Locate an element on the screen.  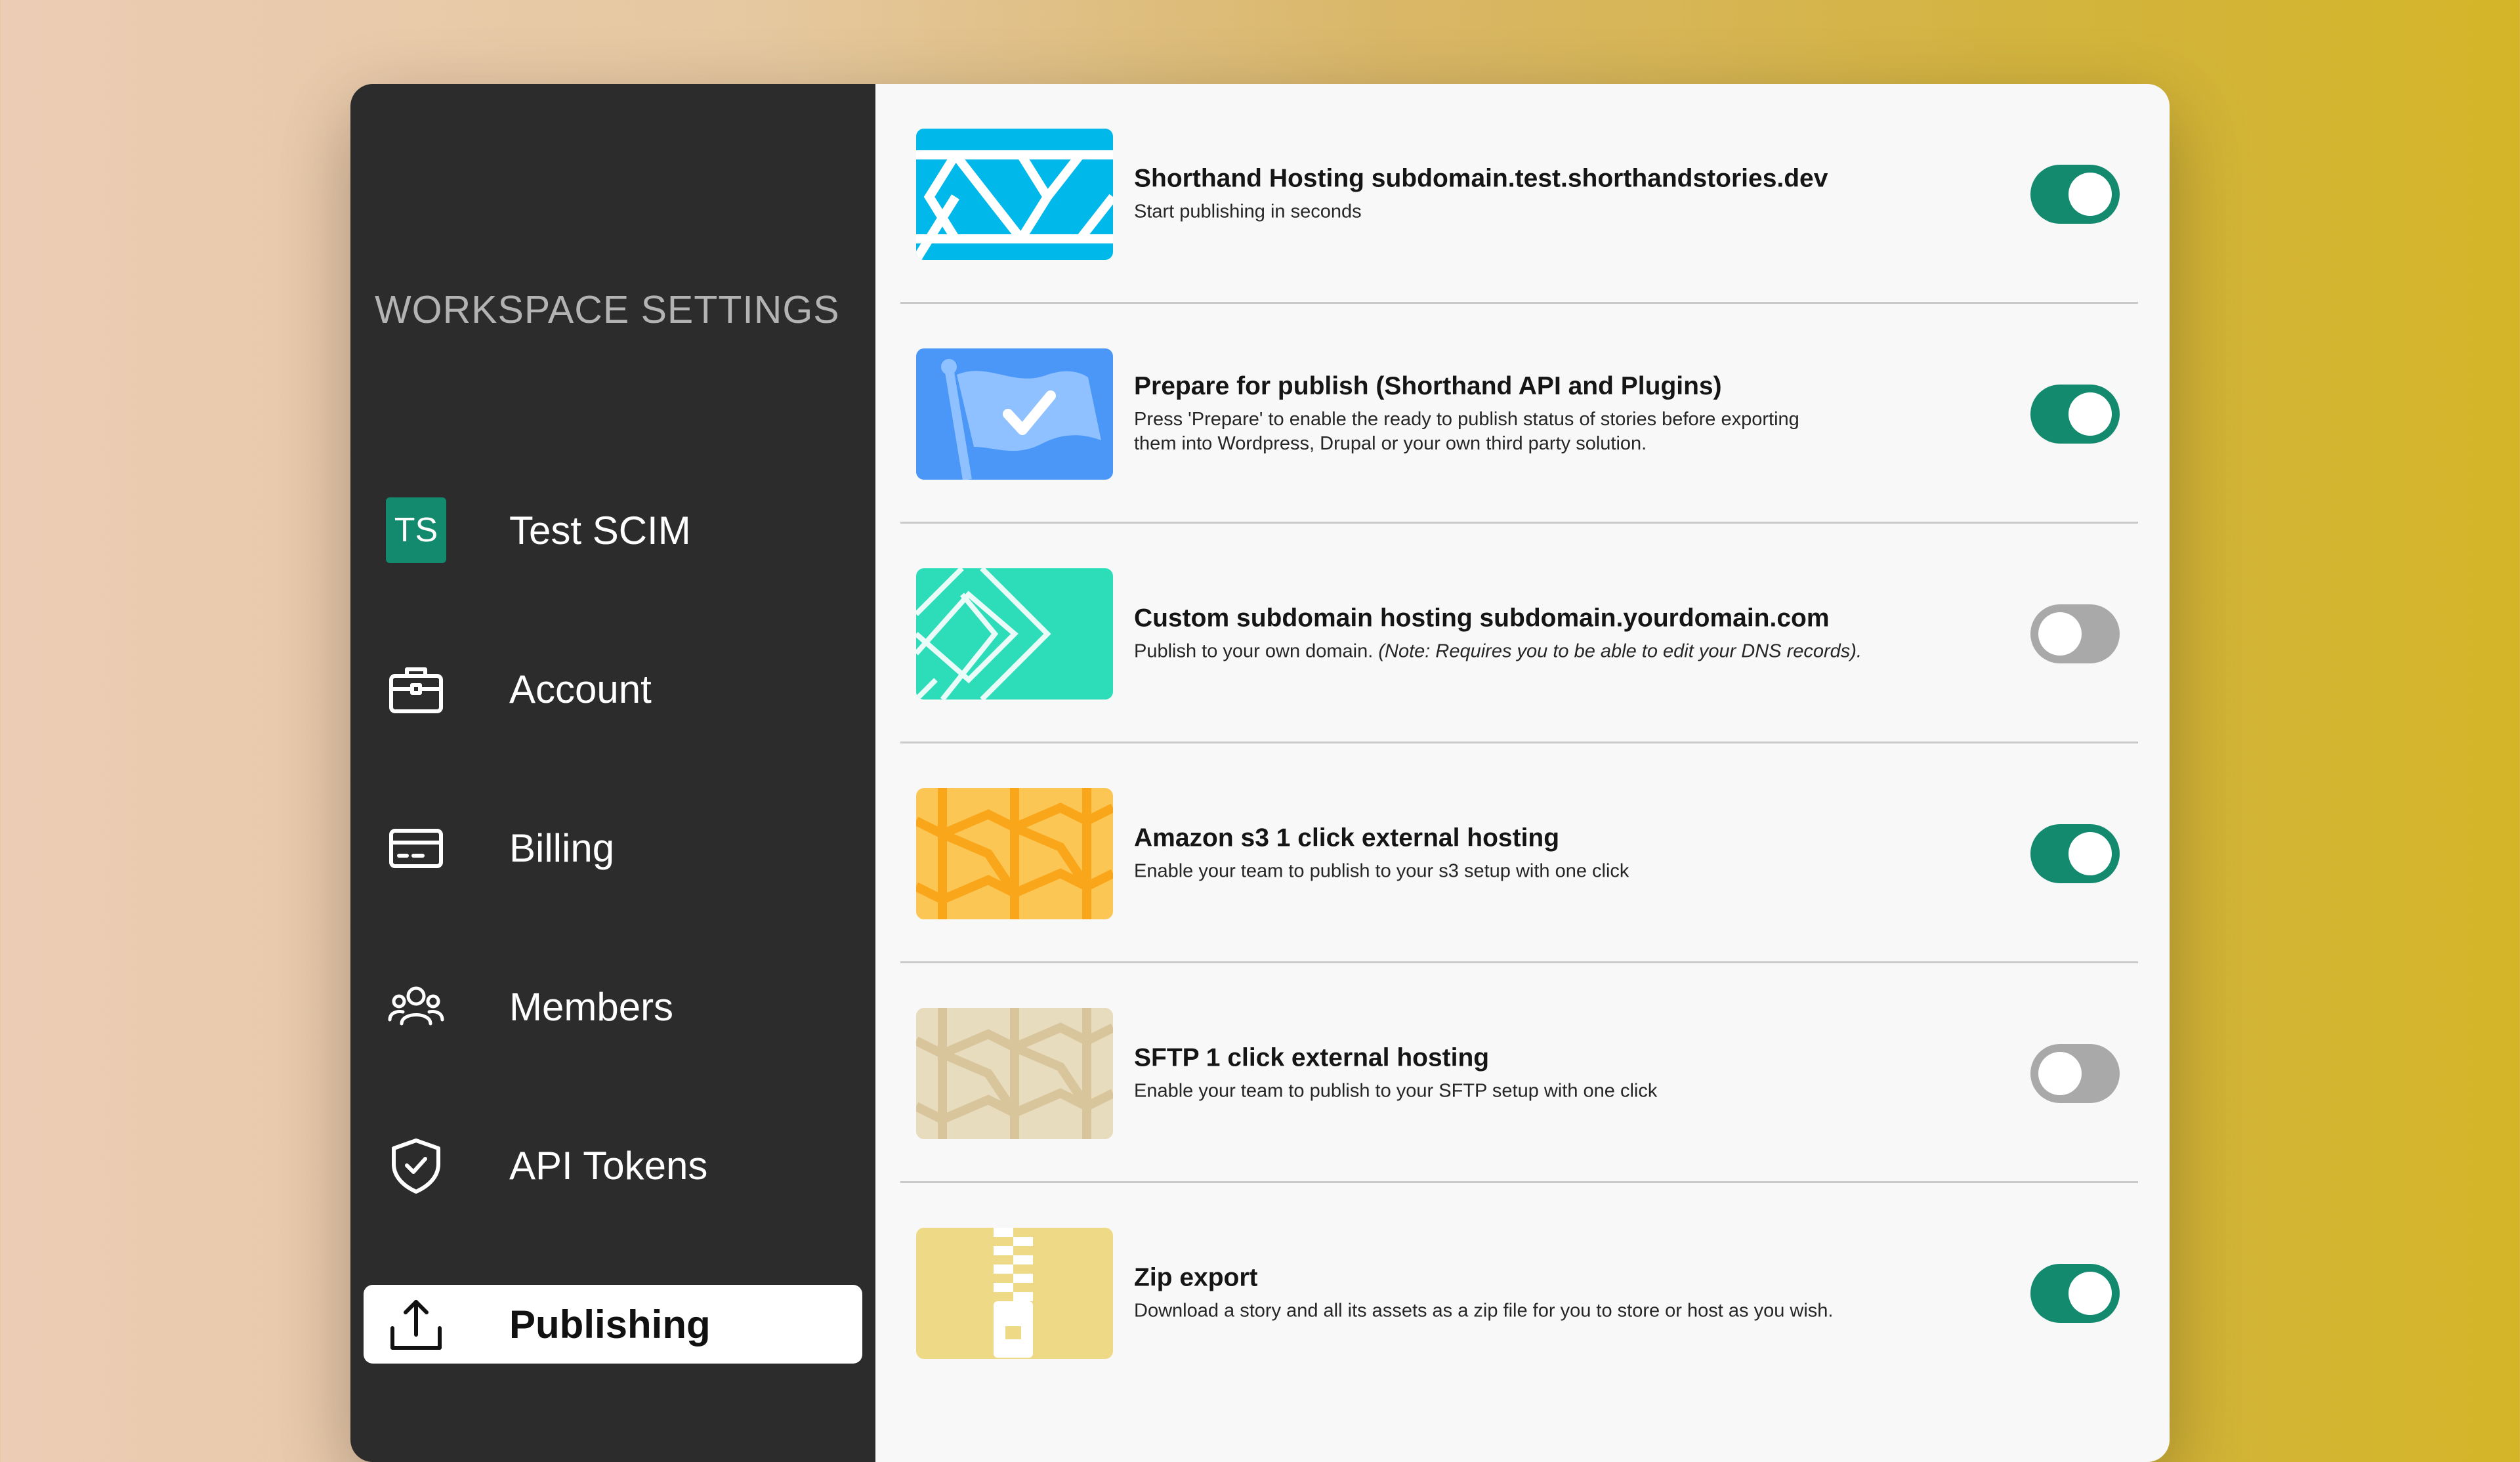
sftp-toggle is located at coordinates (2075, 1073).